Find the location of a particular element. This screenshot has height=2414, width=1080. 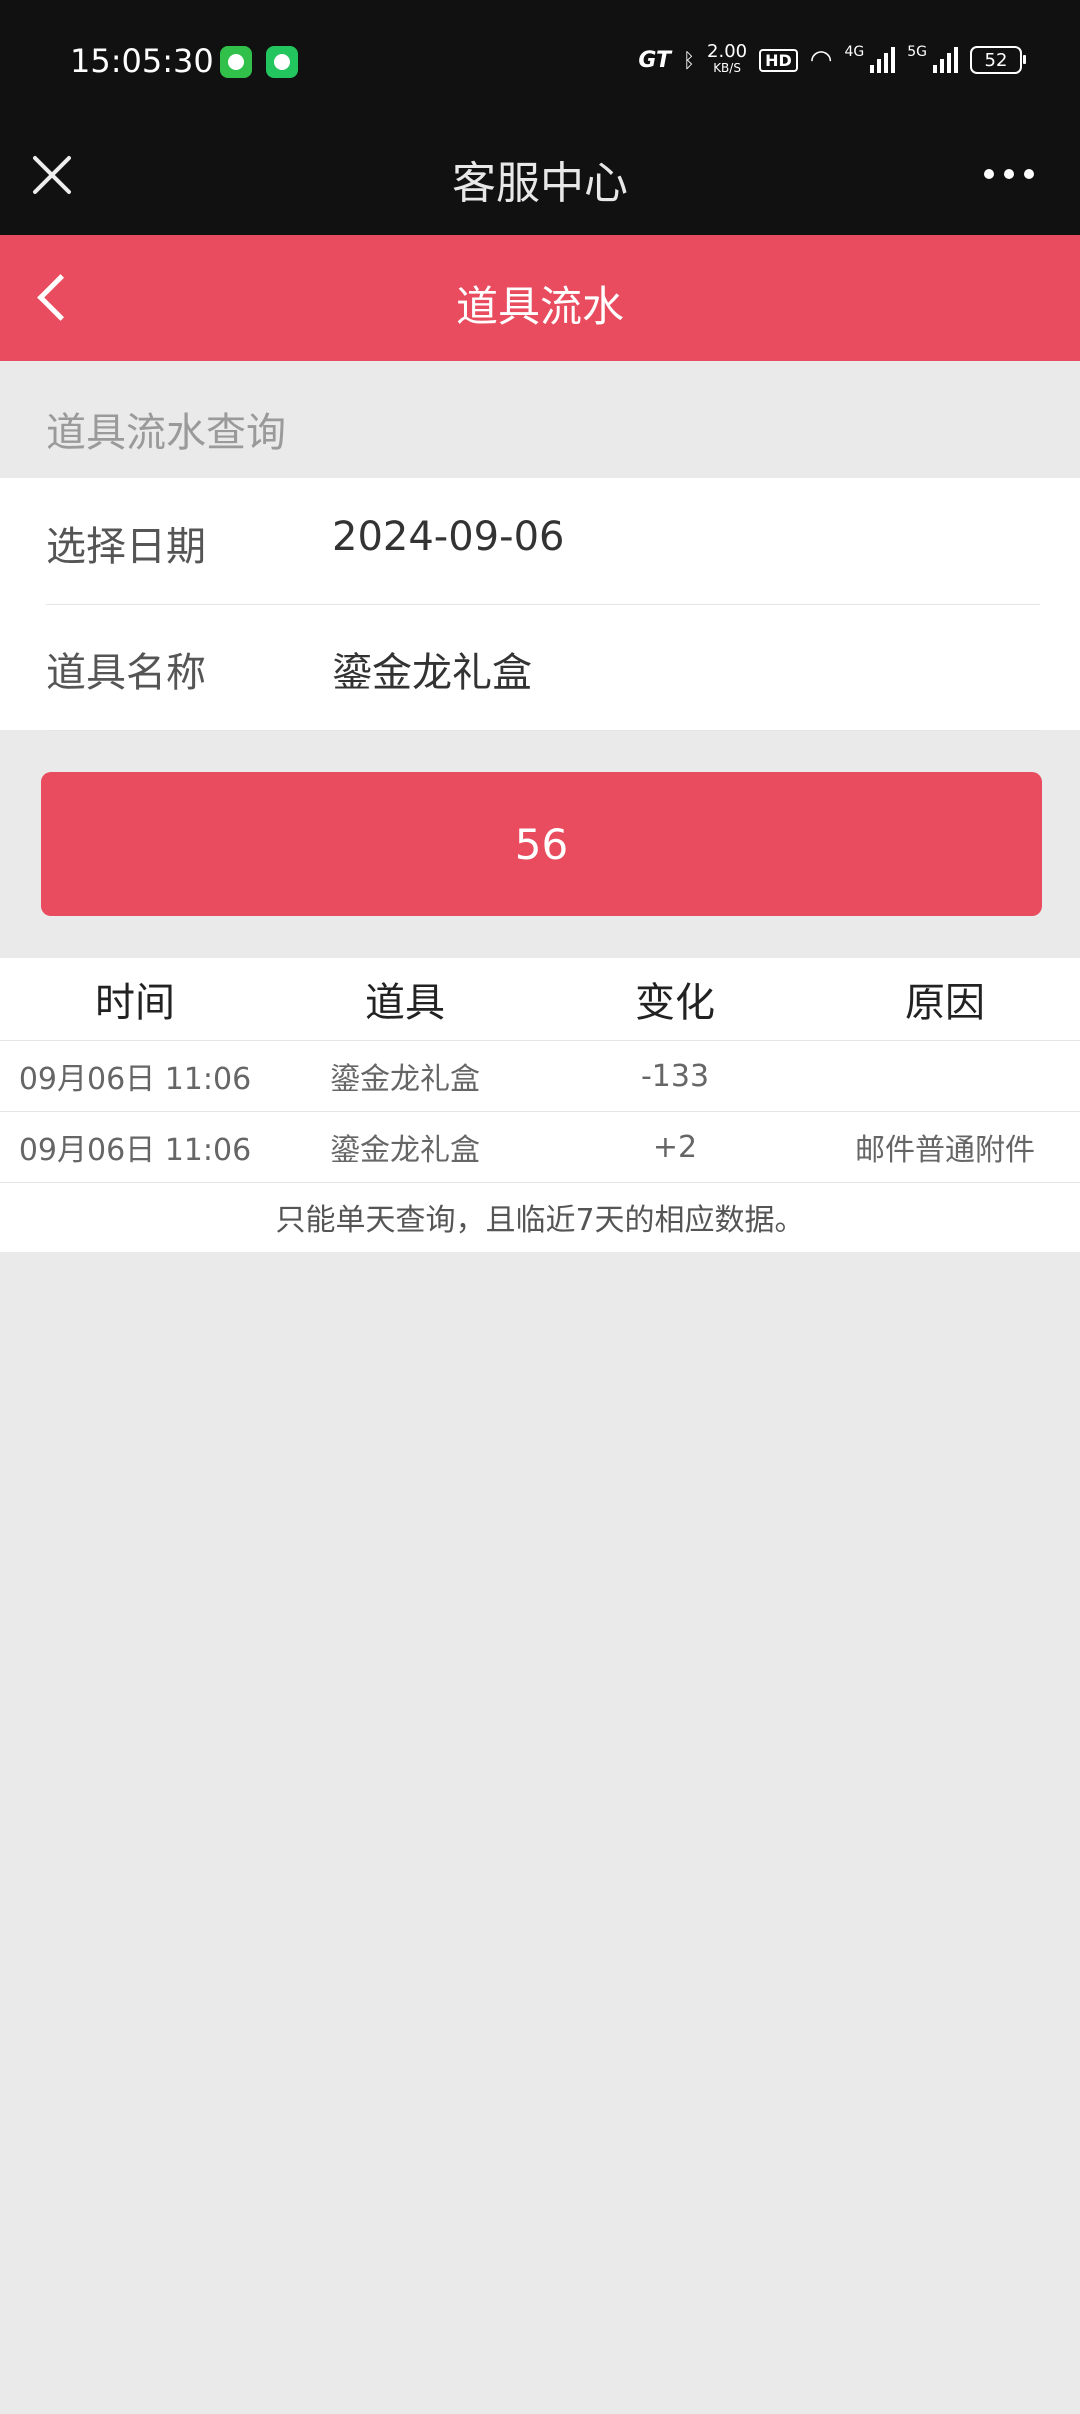

query-note: 只能单天查询，且临近7天的相应数据。 is located at coordinates (540, 1220).